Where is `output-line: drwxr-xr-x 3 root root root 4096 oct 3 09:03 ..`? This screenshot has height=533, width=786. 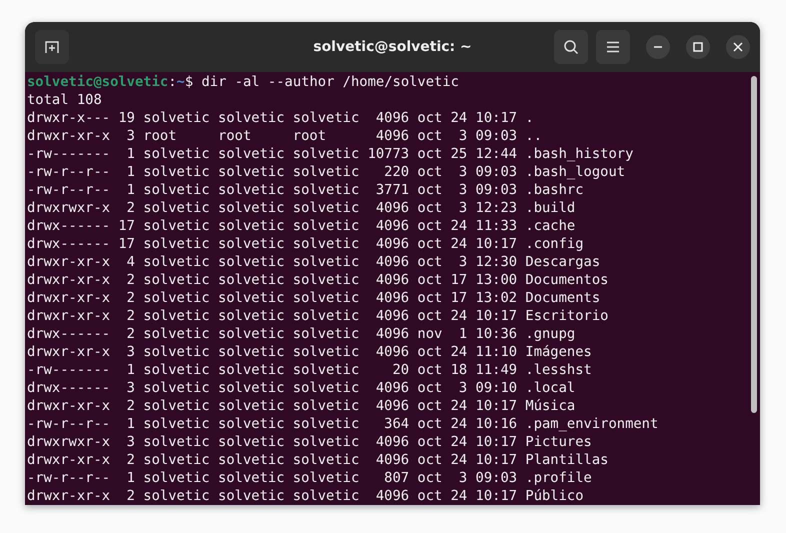 output-line: drwxr-xr-x 3 root root root 4096 oct 3 09:03 .. is located at coordinates (284, 136).